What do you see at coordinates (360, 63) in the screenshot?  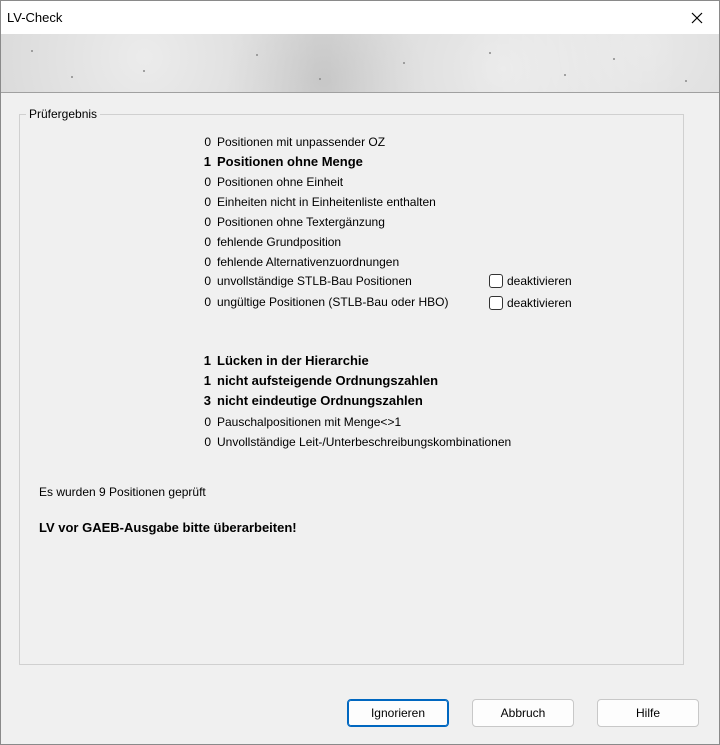 I see `header-banner-image` at bounding box center [360, 63].